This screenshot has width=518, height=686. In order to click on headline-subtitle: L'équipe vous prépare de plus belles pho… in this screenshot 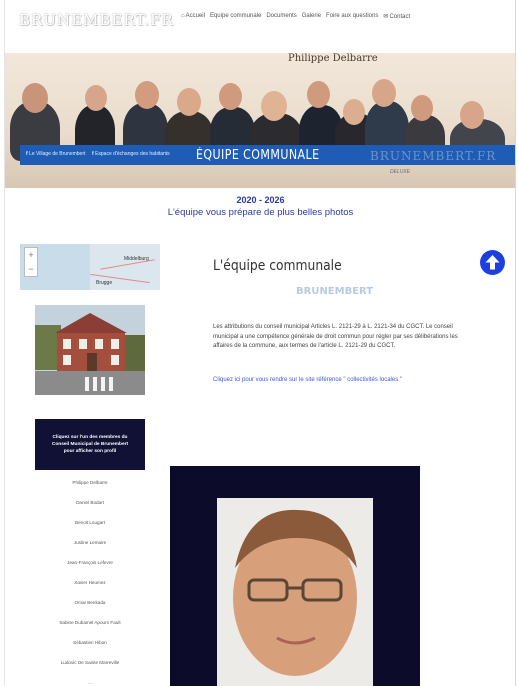, I will do `click(260, 212)`.